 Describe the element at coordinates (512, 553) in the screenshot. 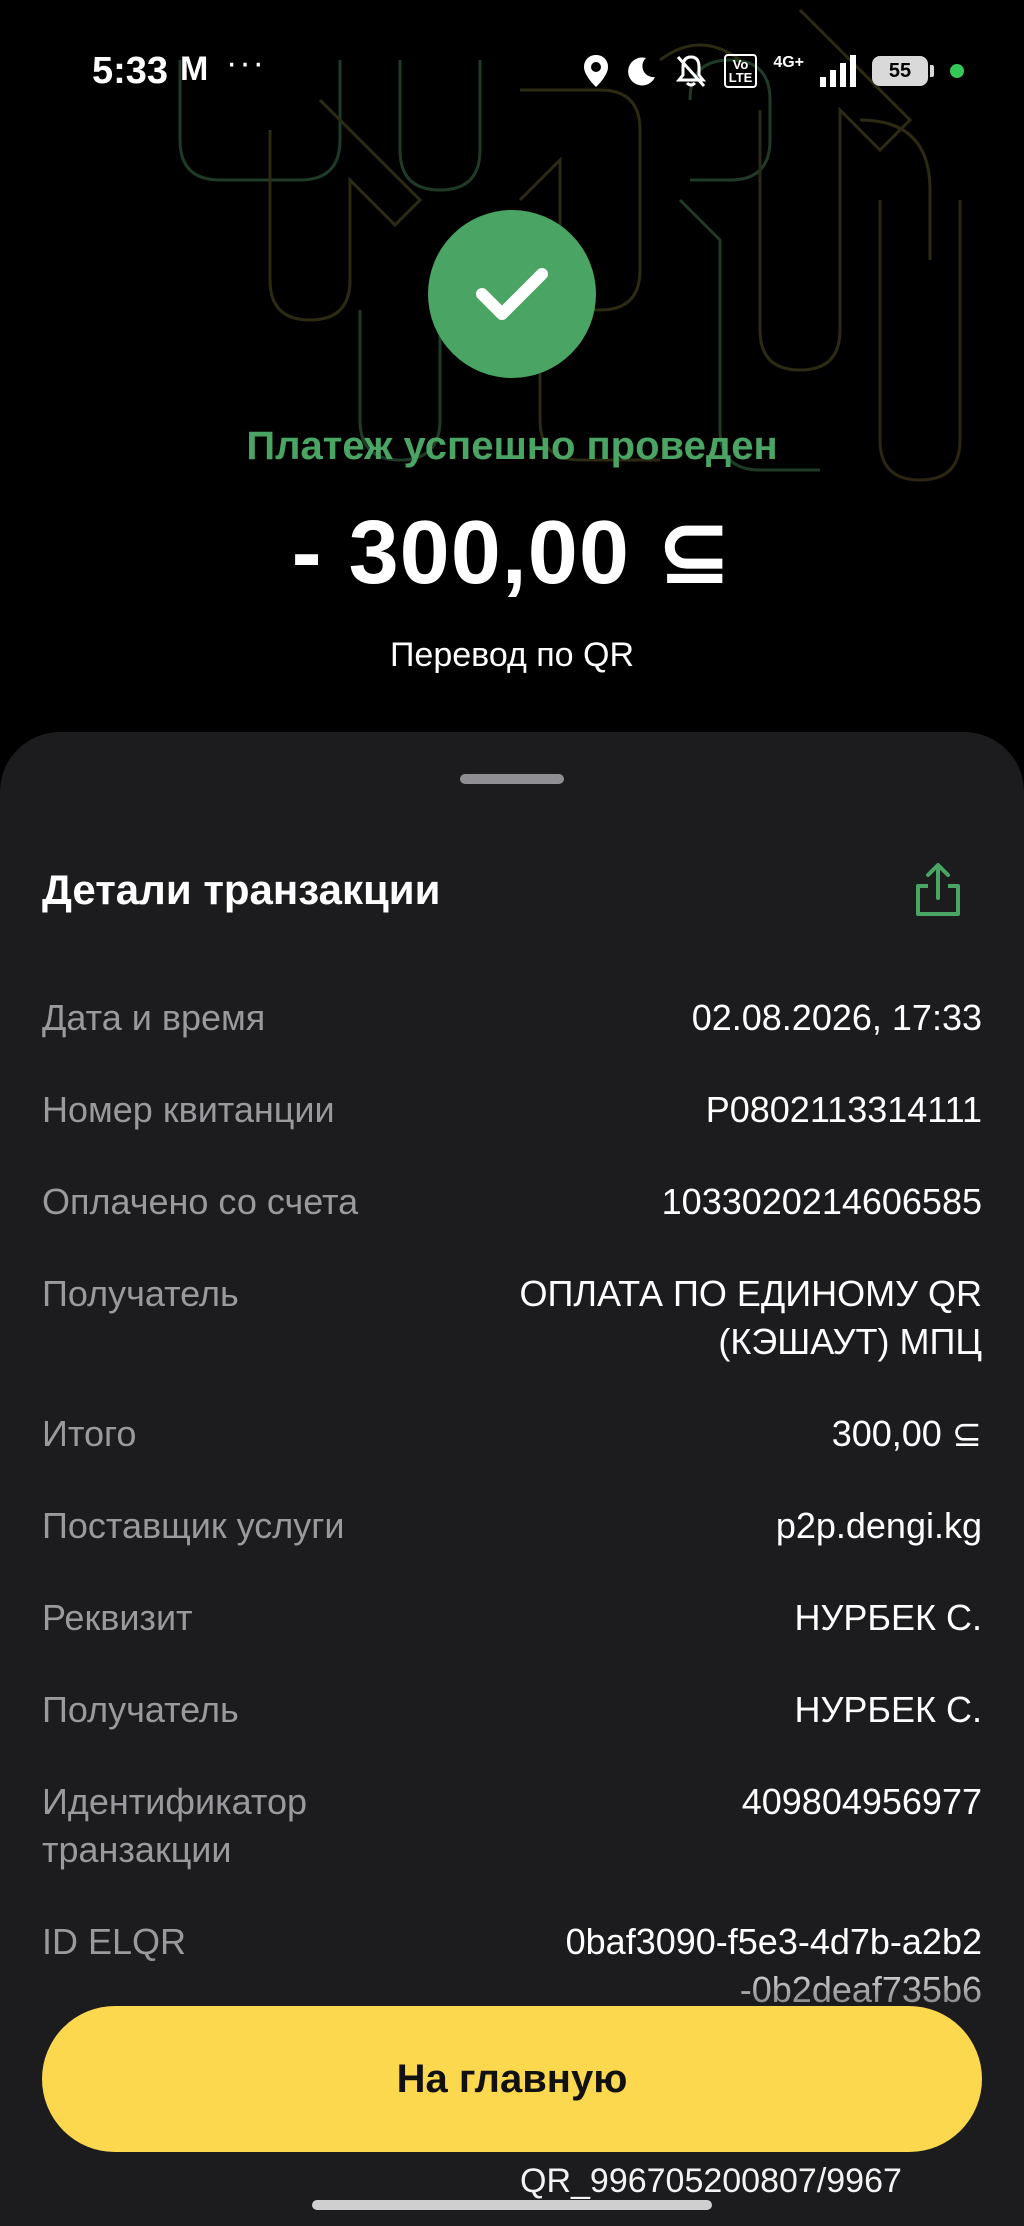

I see `payment-amount: - 300,00 ⊆` at that location.